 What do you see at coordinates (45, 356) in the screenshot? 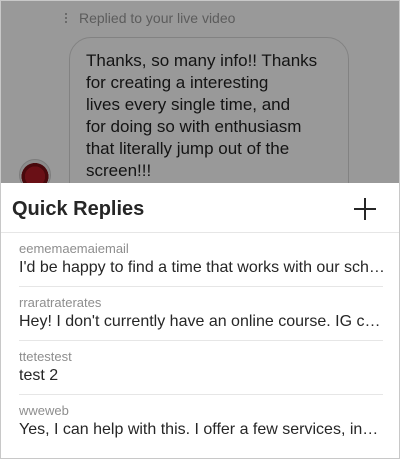
I see `quick-reply-shortcut: ttetestest` at bounding box center [45, 356].